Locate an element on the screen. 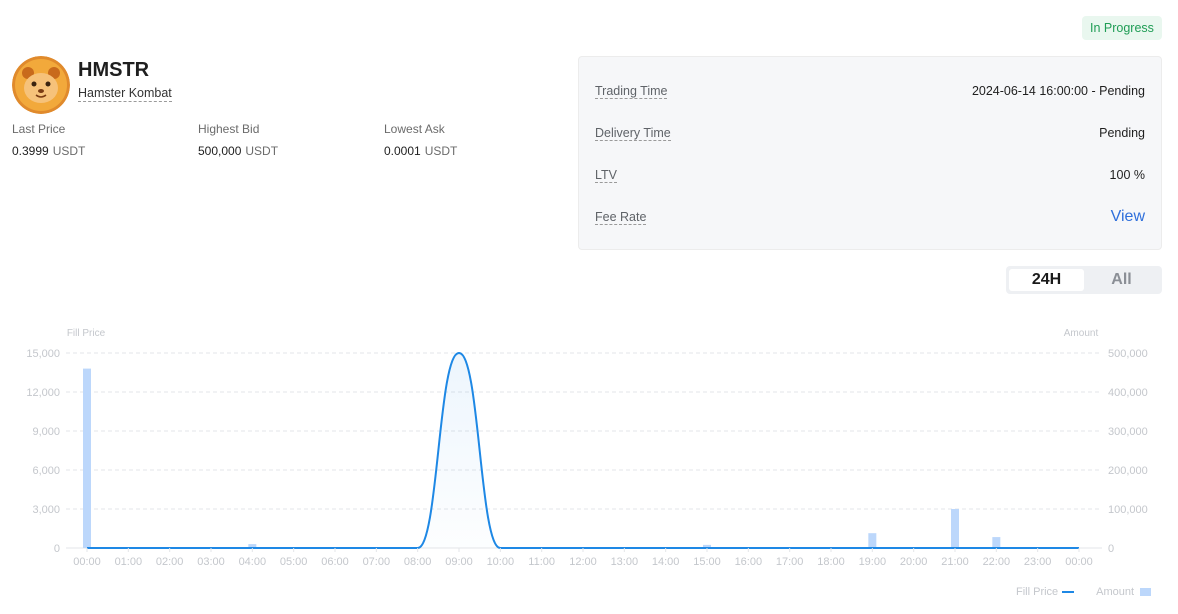  y-right-tick-label: 200,000 is located at coordinates (1128, 471).